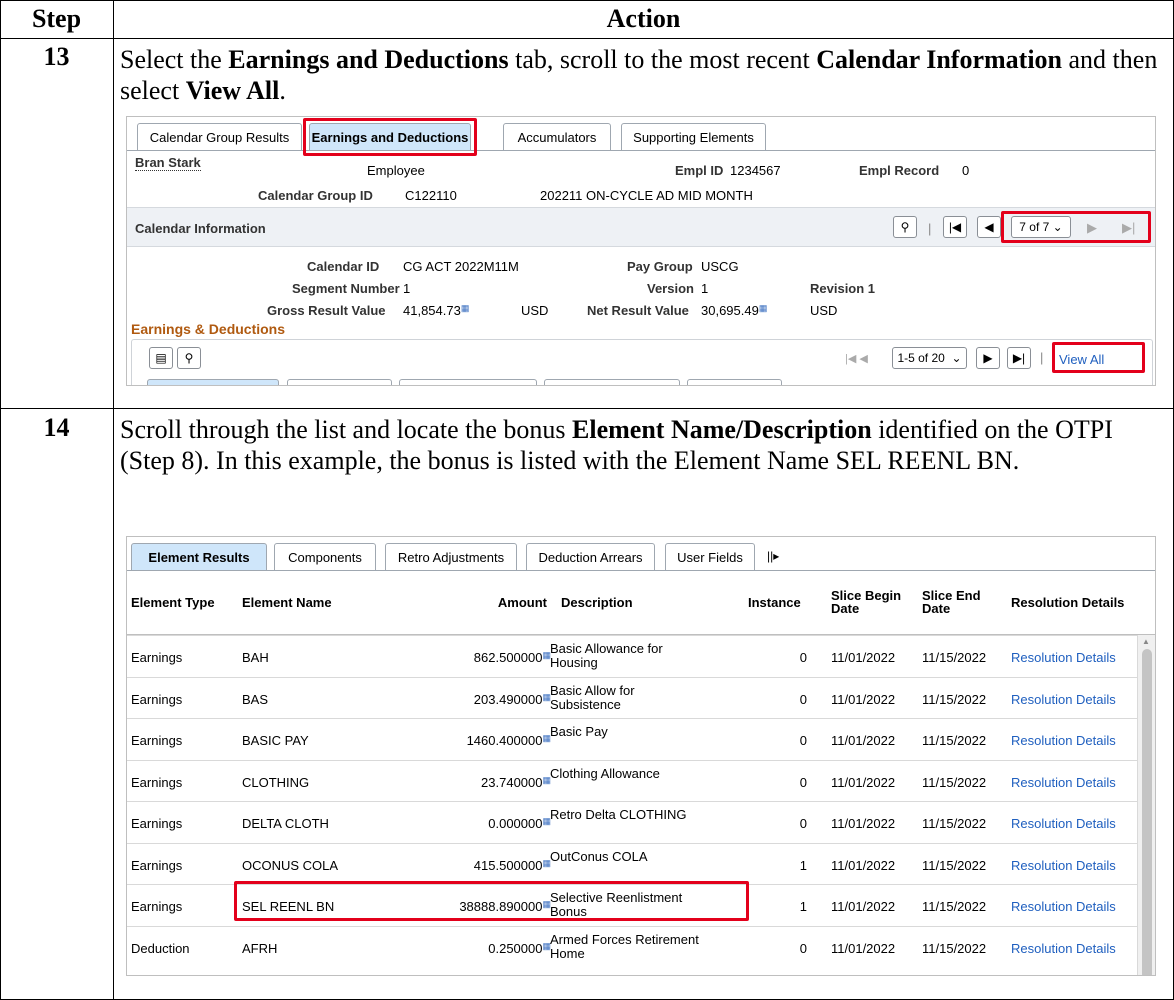 The image size is (1174, 1000). I want to click on amount-cell: 415.500000▦, so click(512, 865).